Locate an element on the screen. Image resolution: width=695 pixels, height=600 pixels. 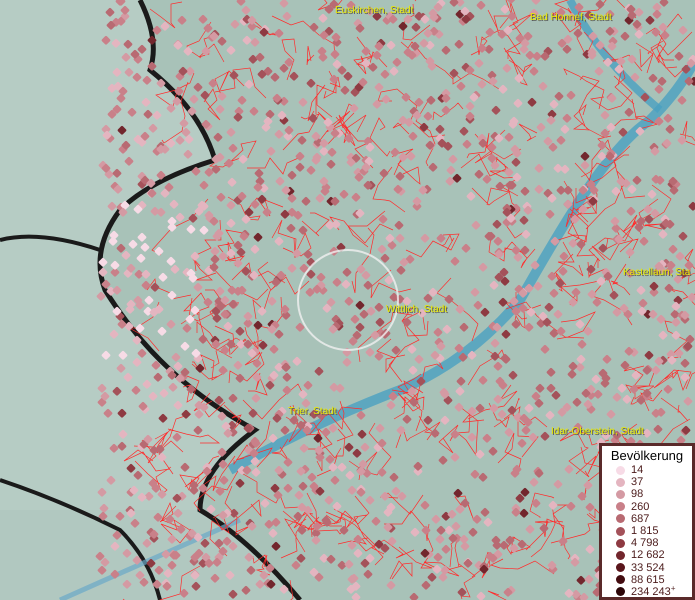
legend-label: 12 682 is located at coordinates (648, 555).